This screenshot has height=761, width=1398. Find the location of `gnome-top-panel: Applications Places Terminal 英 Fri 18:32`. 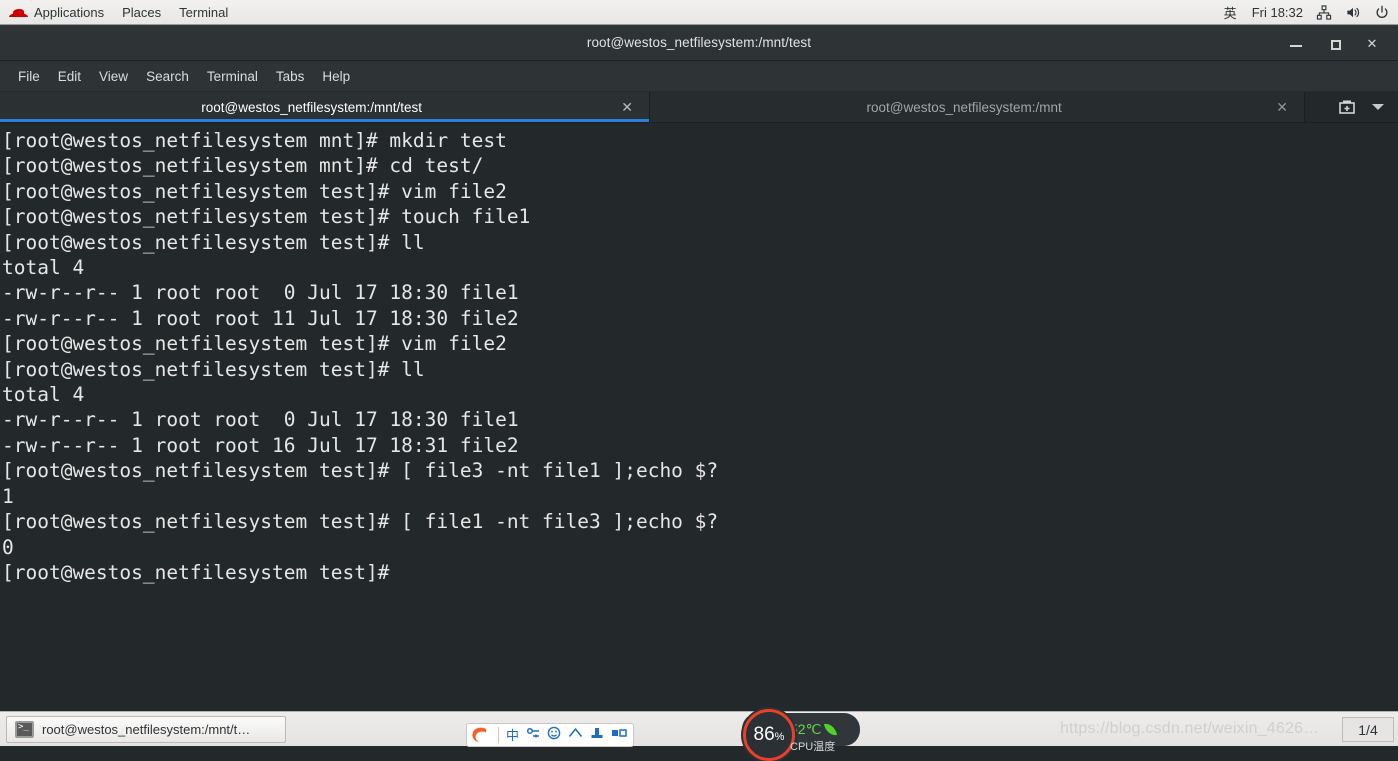

gnome-top-panel: Applications Places Terminal 英 Fri 18:32 is located at coordinates (699, 12).